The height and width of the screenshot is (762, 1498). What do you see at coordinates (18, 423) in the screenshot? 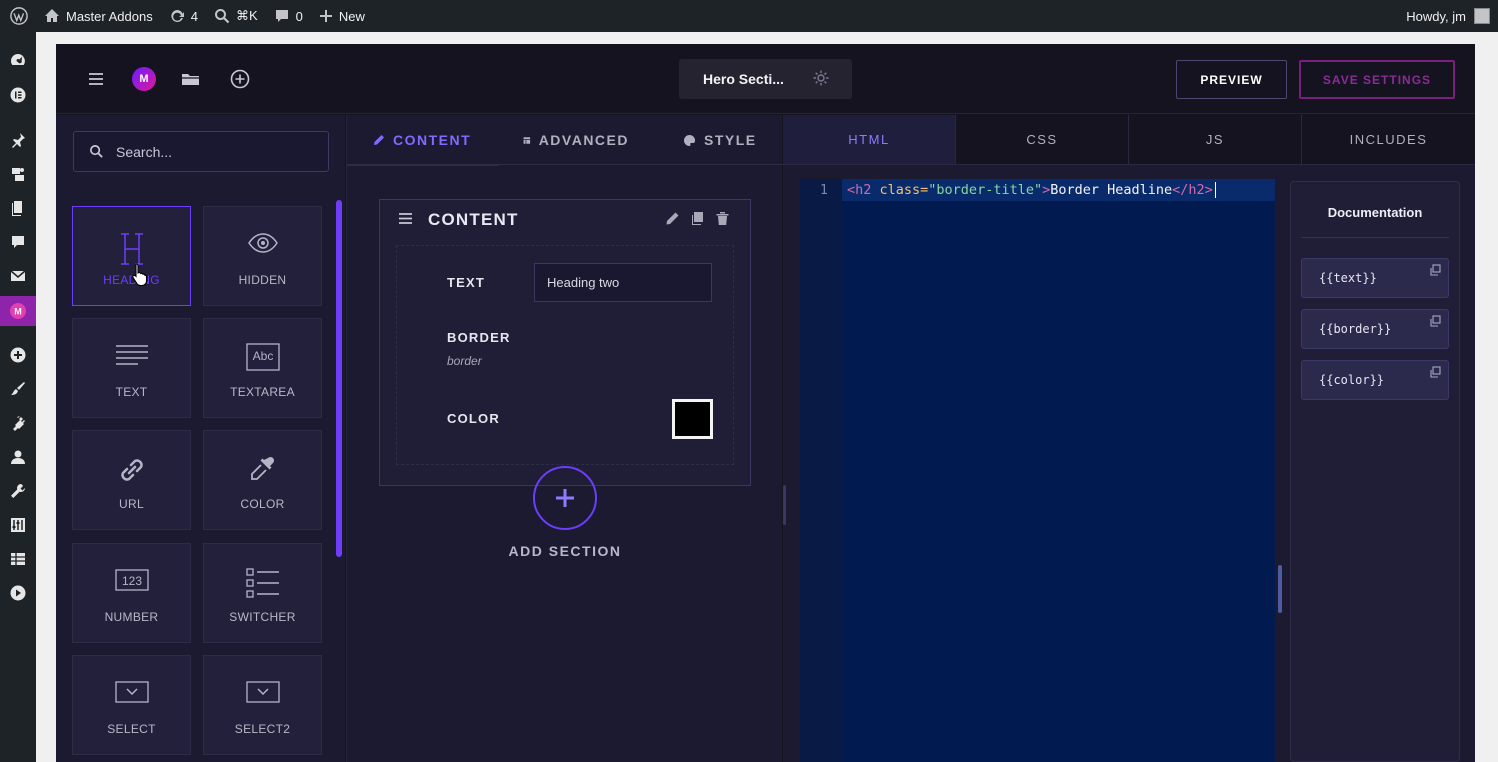
I see `plugins-icon` at bounding box center [18, 423].